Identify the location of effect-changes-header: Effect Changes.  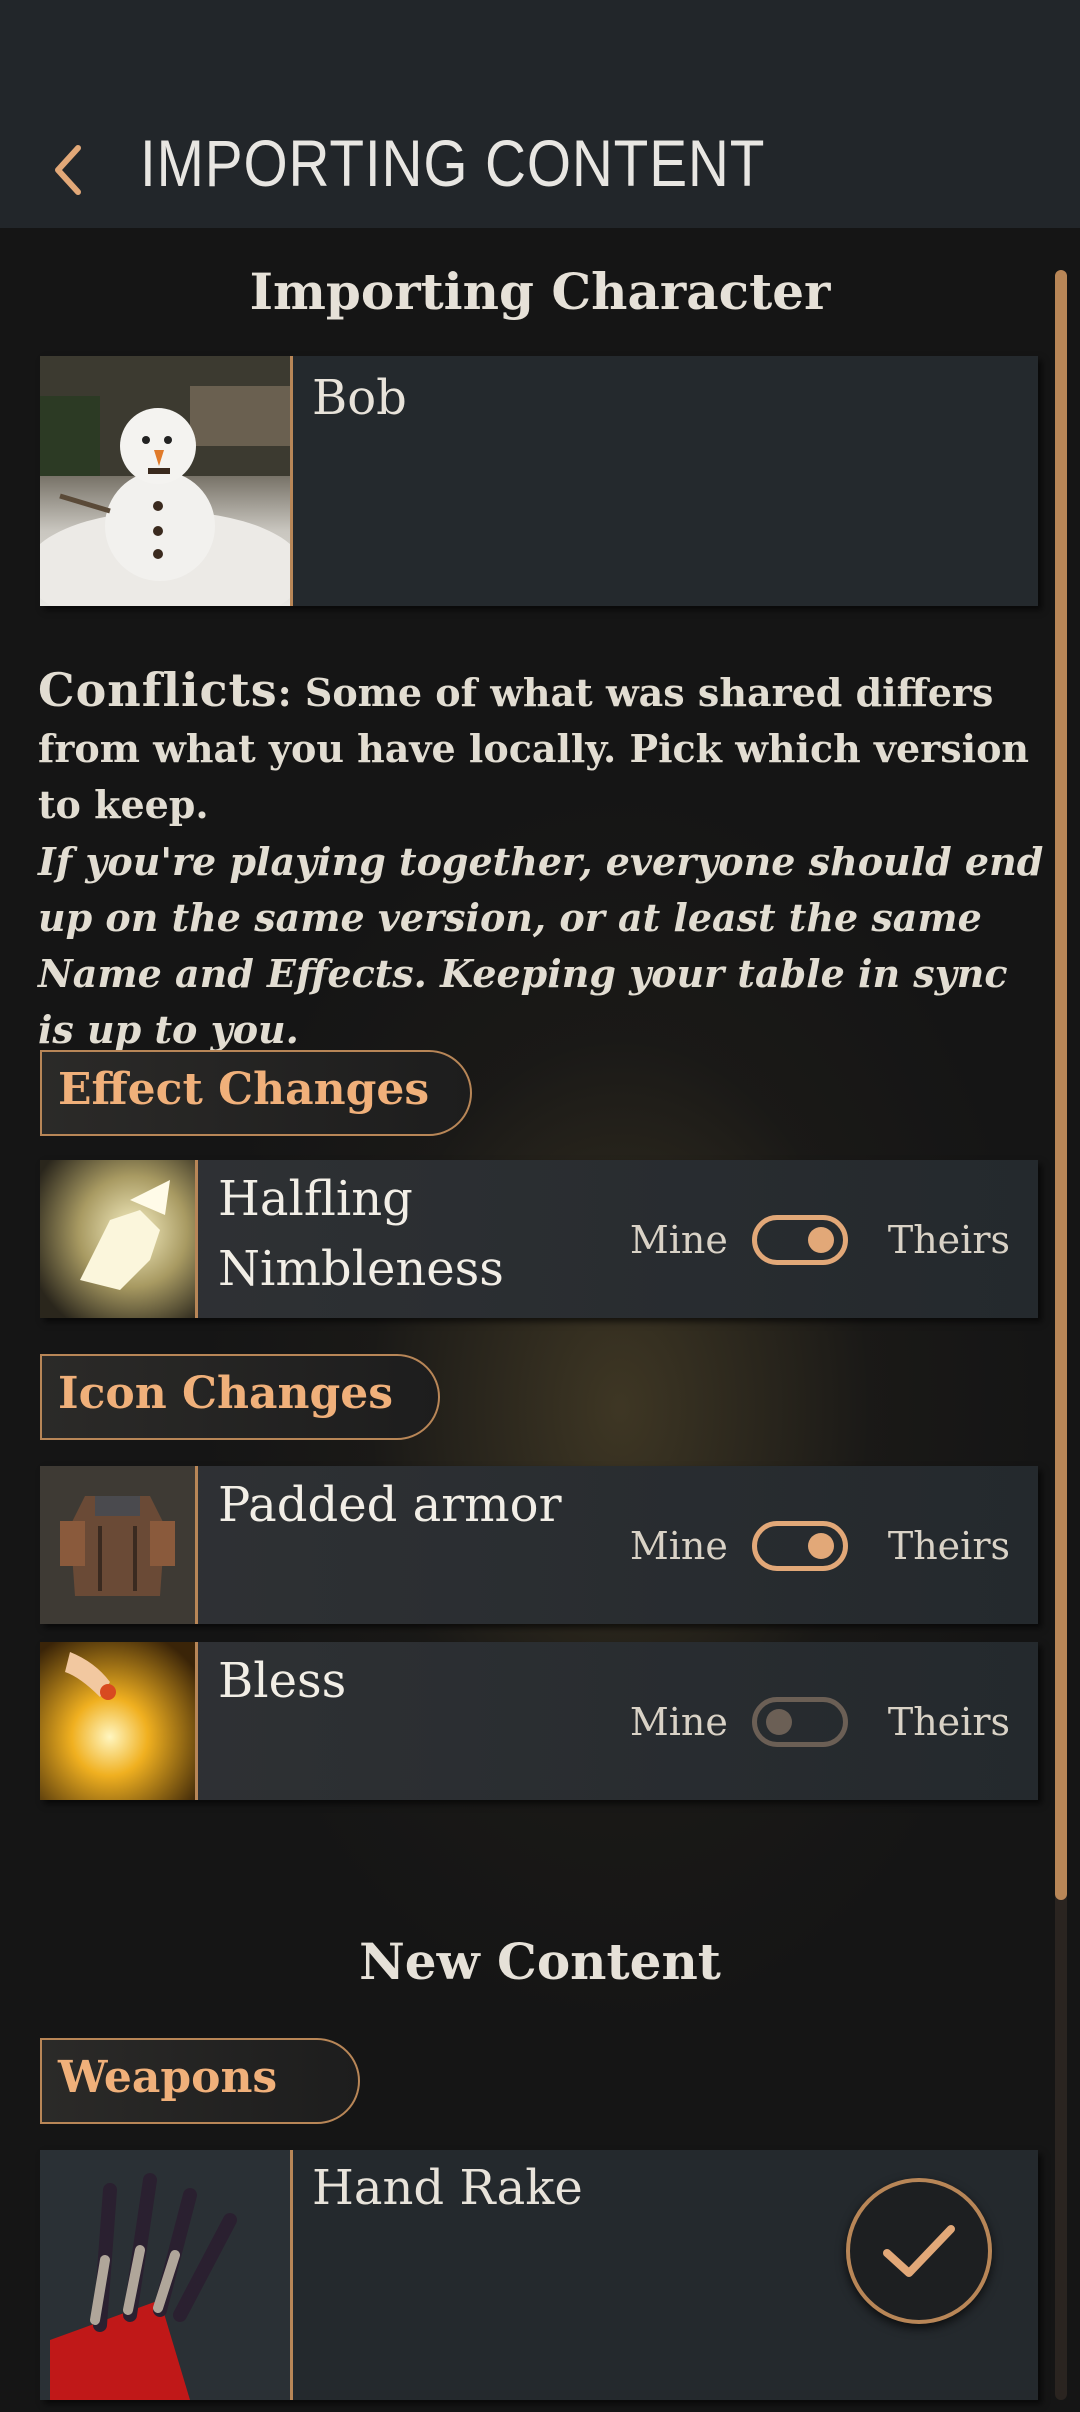
(256, 1093).